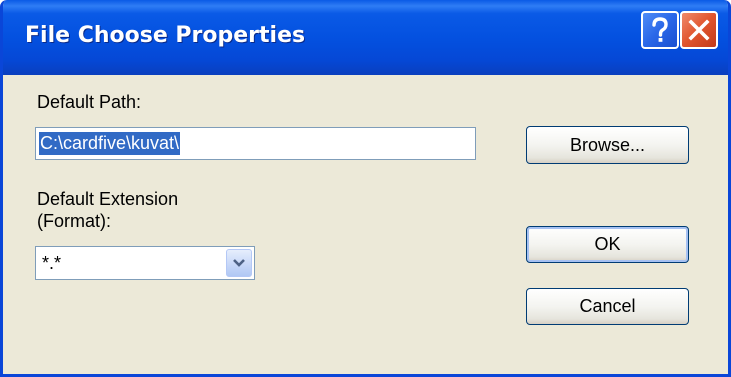 The width and height of the screenshot is (731, 377). I want to click on help-button, so click(660, 30).